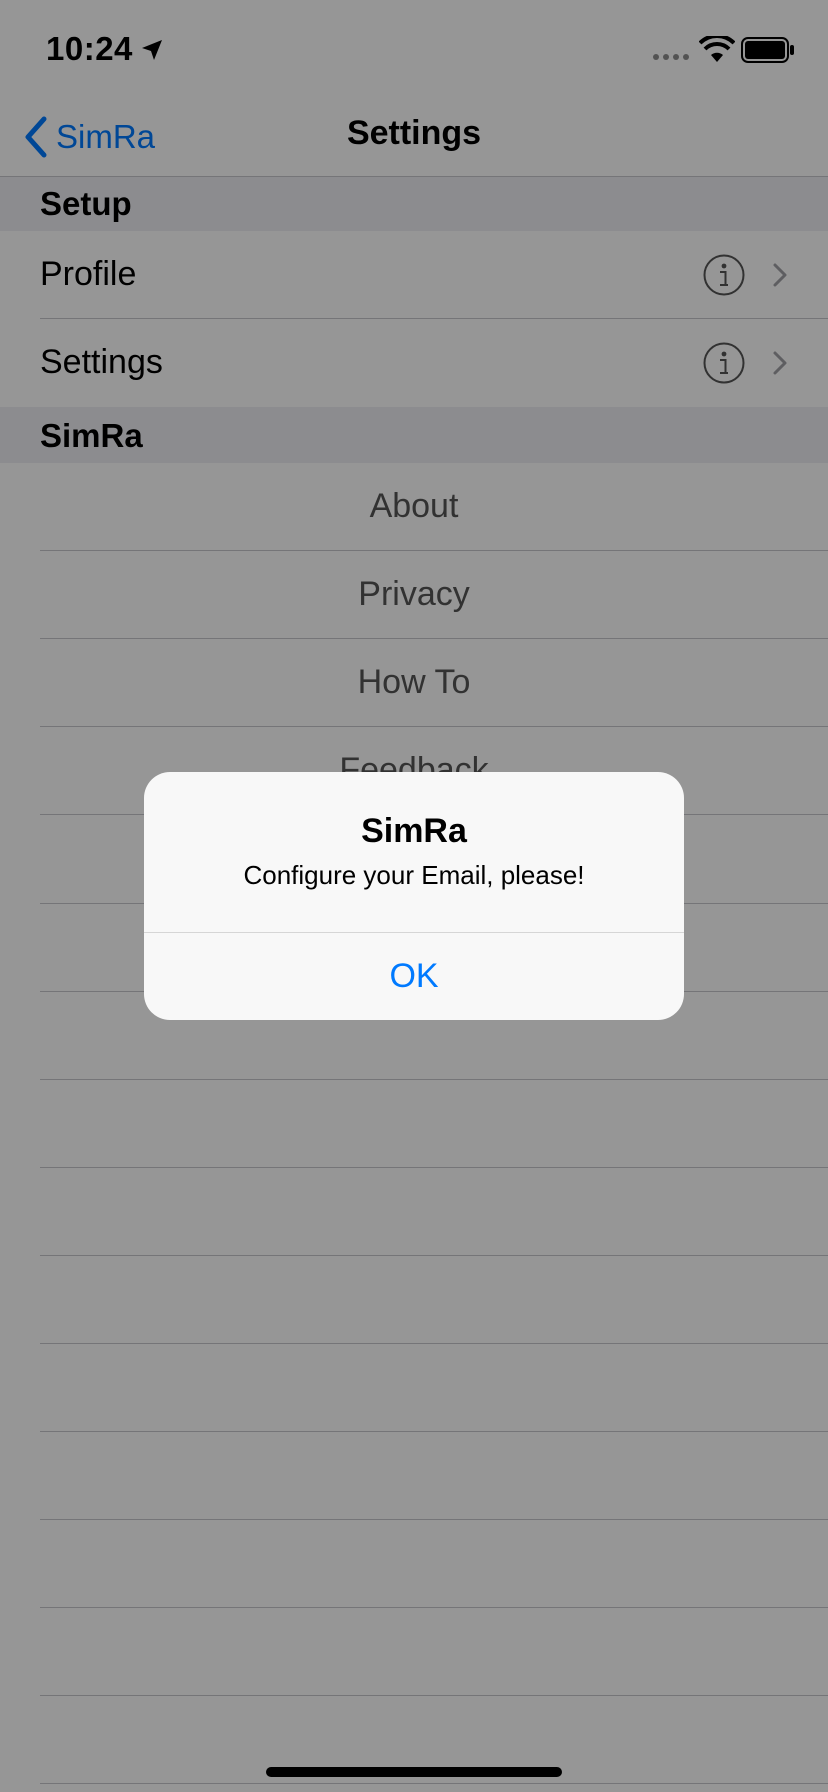 The image size is (828, 1792). Describe the element at coordinates (414, 831) in the screenshot. I see `alert-title: SimRa` at that location.